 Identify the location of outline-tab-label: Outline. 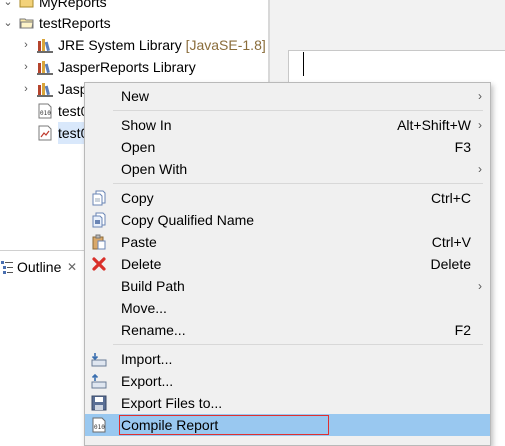
(39, 267).